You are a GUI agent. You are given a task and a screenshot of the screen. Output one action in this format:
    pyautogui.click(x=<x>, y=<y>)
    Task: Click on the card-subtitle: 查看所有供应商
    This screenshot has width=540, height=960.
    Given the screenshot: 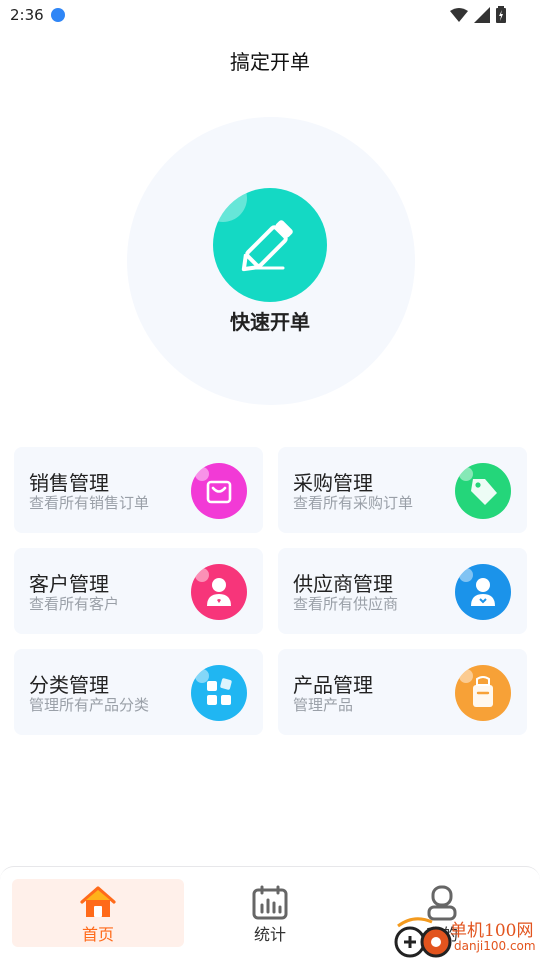 What is the action you would take?
    pyautogui.click(x=346, y=604)
    